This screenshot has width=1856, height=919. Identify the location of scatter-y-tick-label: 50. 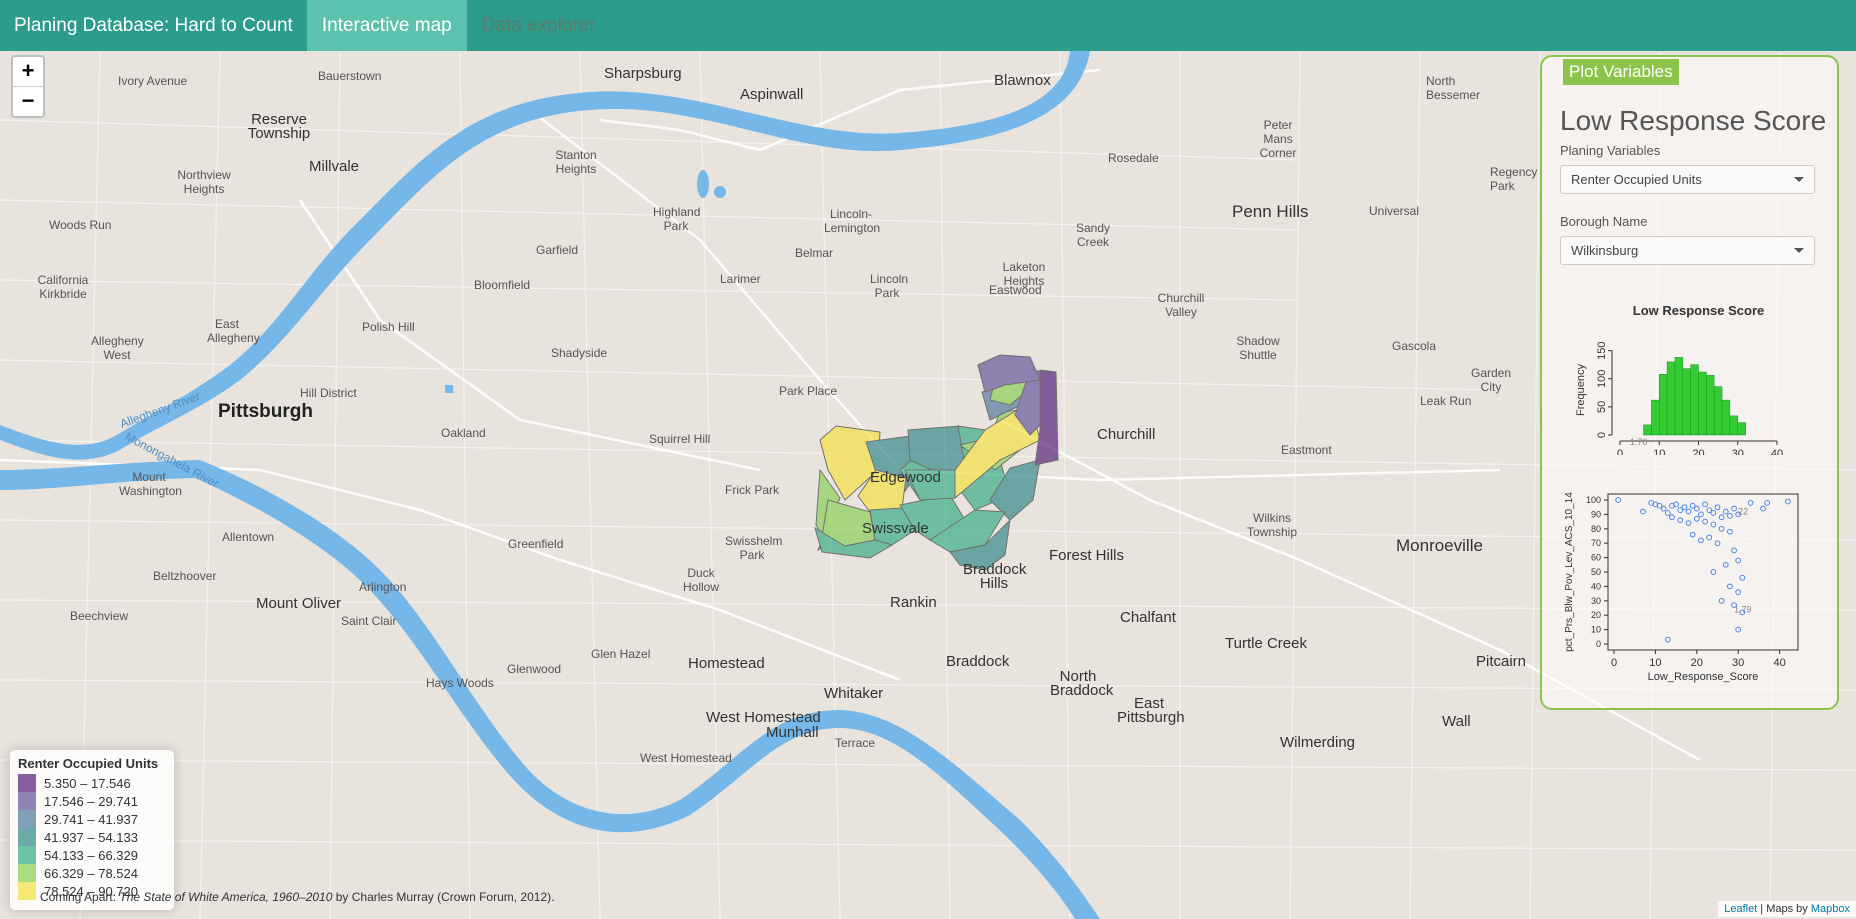
(1596, 572).